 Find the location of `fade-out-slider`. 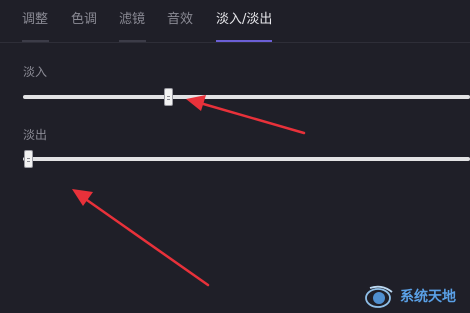

fade-out-slider is located at coordinates (246, 159).